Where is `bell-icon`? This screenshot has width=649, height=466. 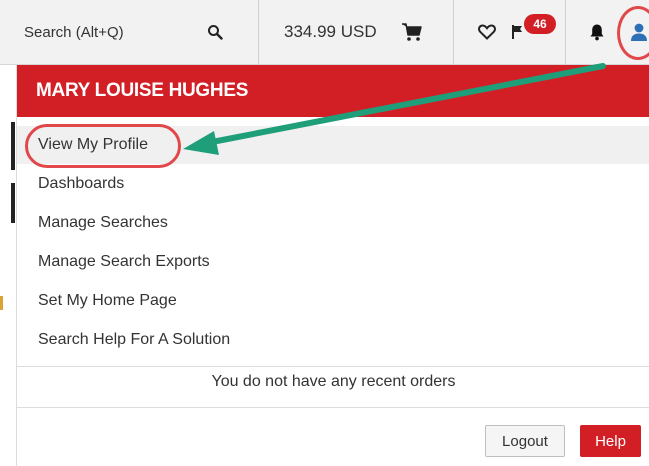 bell-icon is located at coordinates (597, 32).